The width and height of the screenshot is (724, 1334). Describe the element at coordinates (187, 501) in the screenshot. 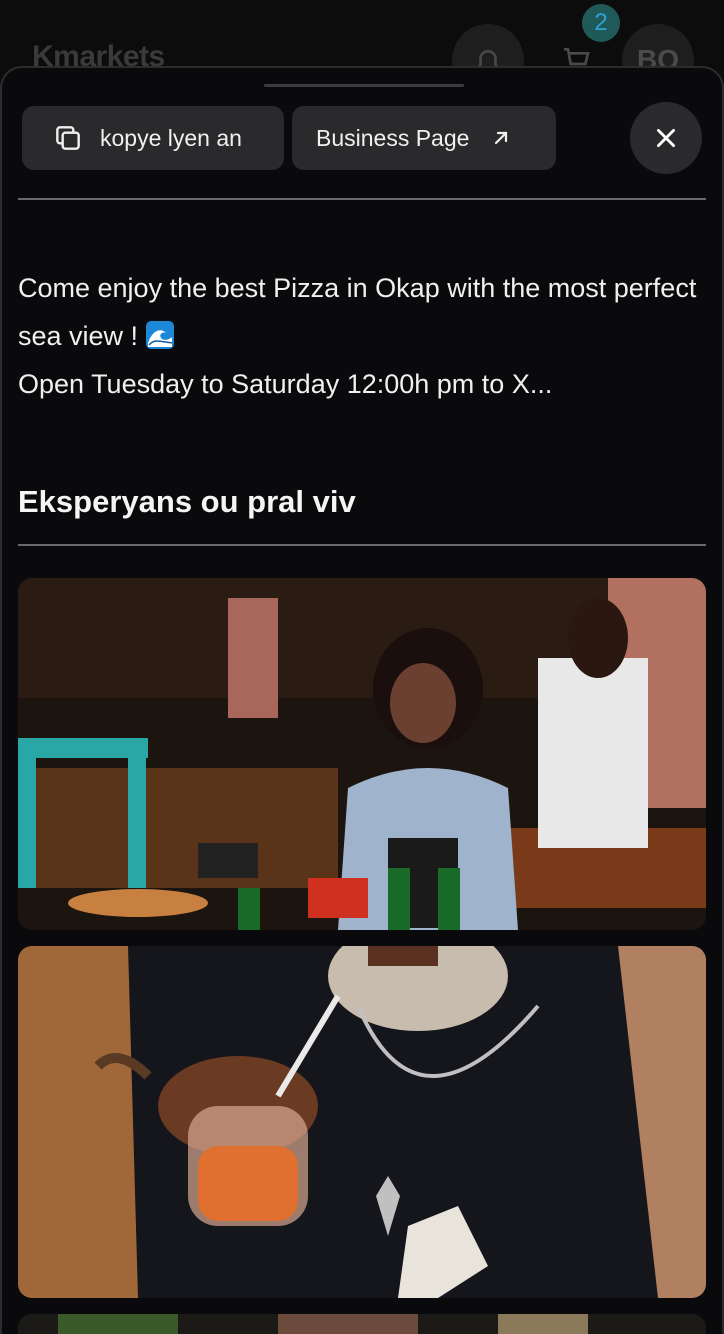

I see `section-title: Eksperyans ou pral viv` at that location.